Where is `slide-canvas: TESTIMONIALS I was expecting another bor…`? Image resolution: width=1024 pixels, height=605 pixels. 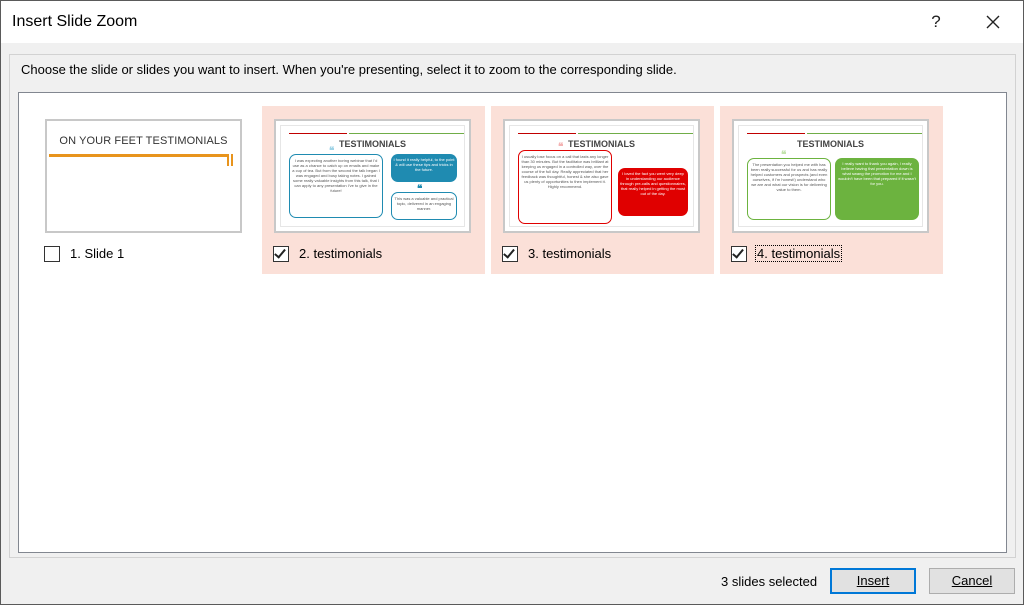
slide-canvas: TESTIMONIALS I was expecting another bor… is located at coordinates (372, 176).